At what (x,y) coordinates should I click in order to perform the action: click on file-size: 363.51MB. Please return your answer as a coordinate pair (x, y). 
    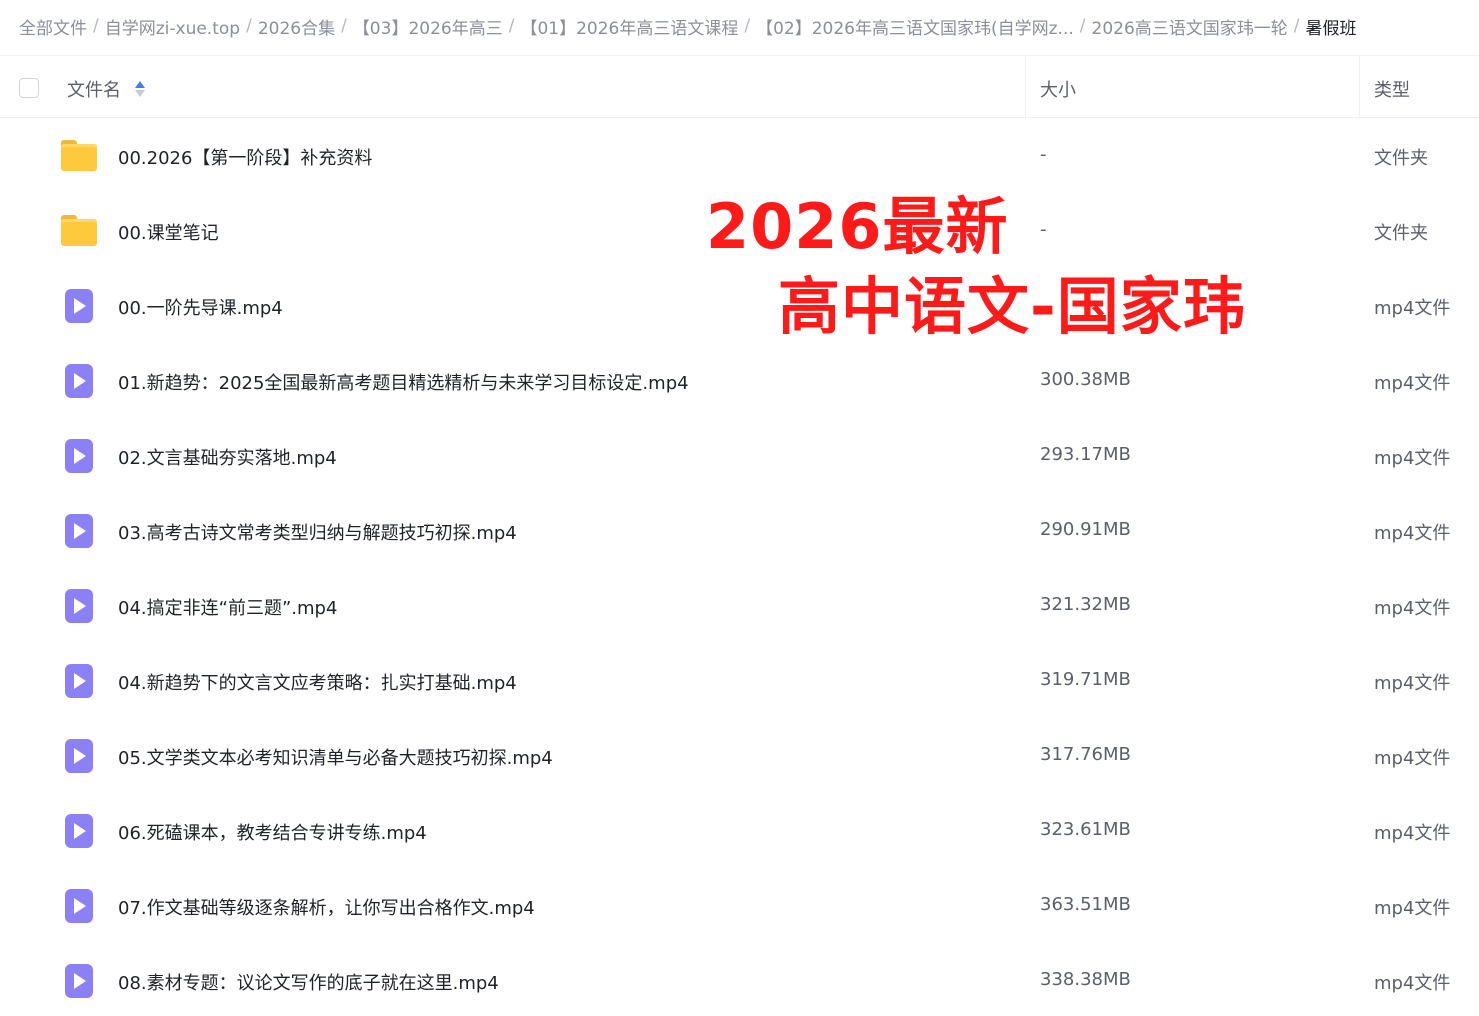
    Looking at the image, I should click on (1085, 904).